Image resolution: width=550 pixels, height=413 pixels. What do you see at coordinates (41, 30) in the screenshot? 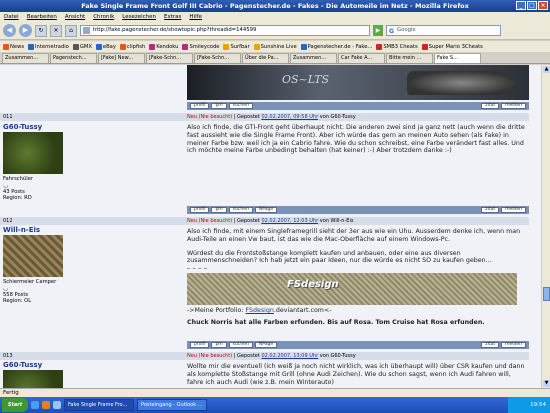
I see `reload-button: ↻` at bounding box center [41, 30].